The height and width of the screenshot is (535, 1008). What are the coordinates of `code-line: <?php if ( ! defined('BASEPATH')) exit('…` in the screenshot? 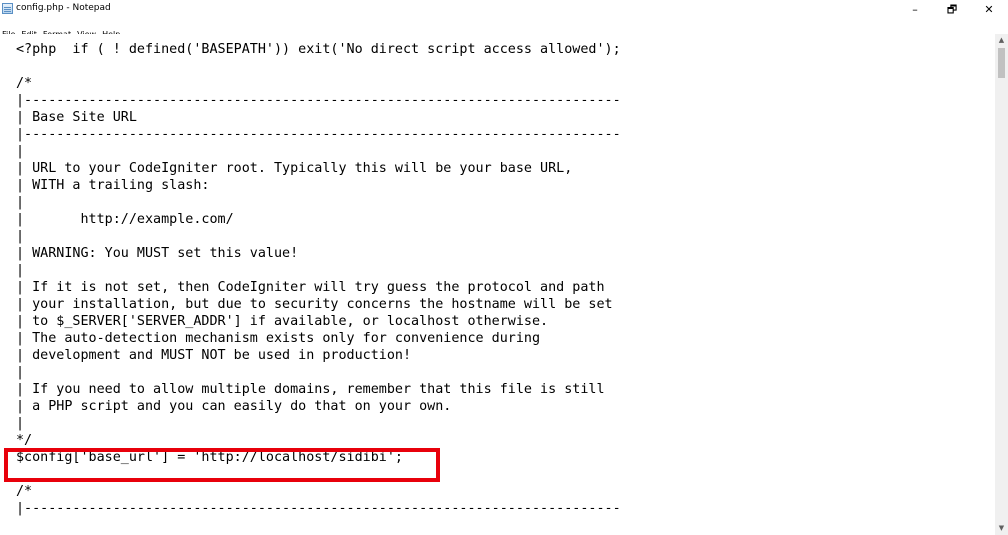 It's located at (318, 49).